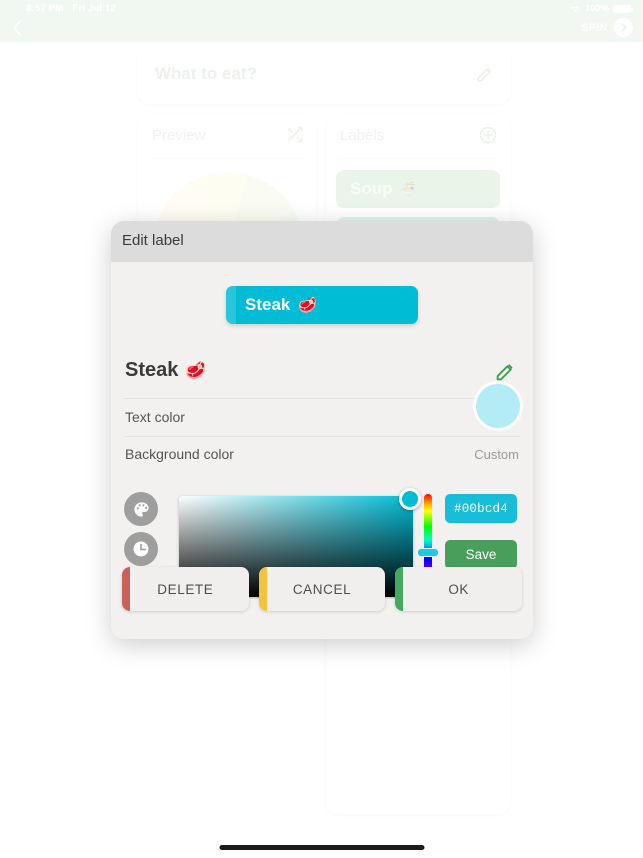  Describe the element at coordinates (179, 454) in the screenshot. I see `background-color-label: Background color` at that location.